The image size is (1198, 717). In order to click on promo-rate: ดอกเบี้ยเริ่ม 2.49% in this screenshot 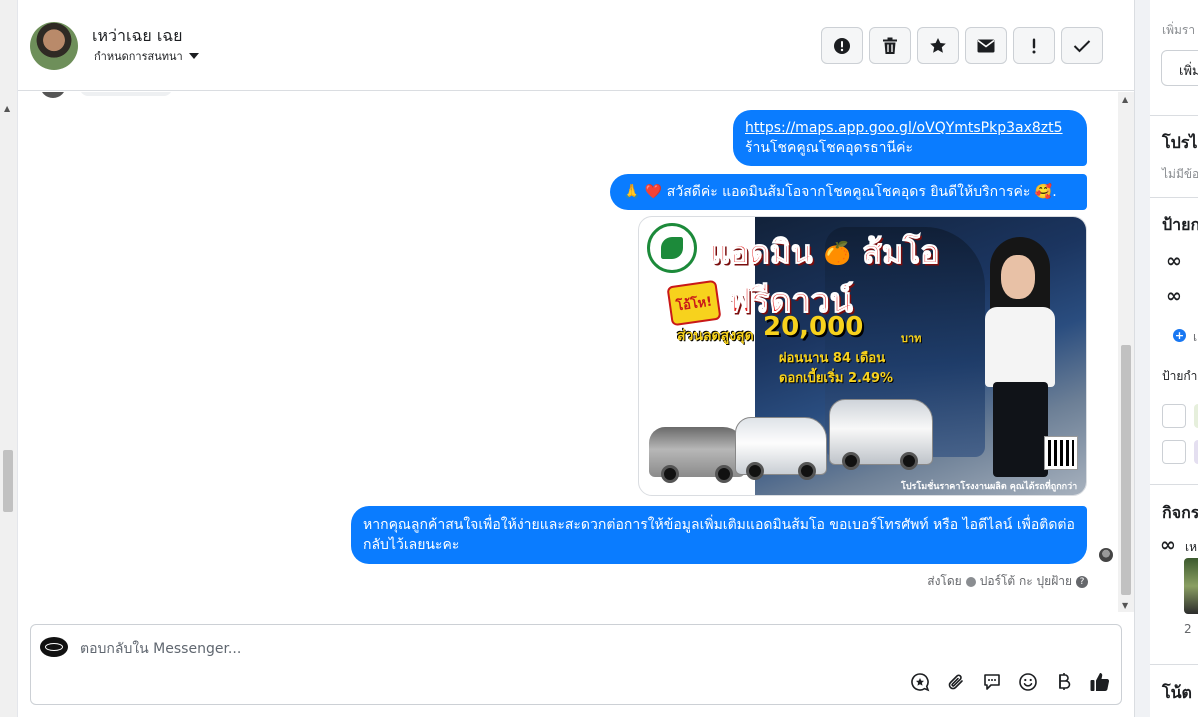, I will do `click(836, 378)`.